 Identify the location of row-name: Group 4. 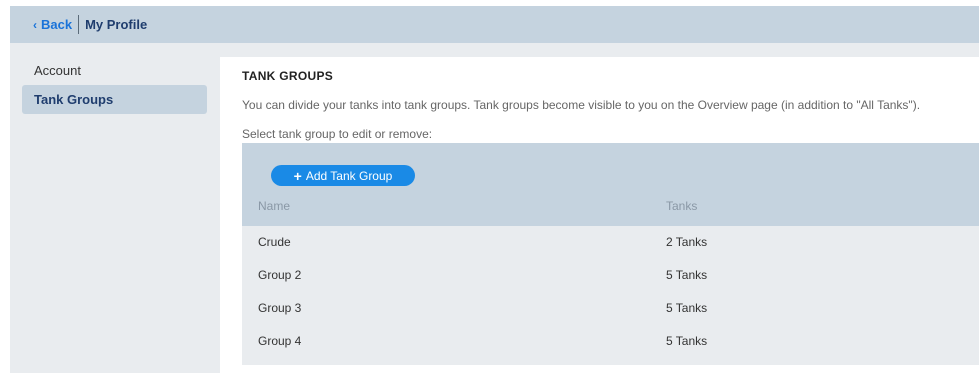
(280, 341).